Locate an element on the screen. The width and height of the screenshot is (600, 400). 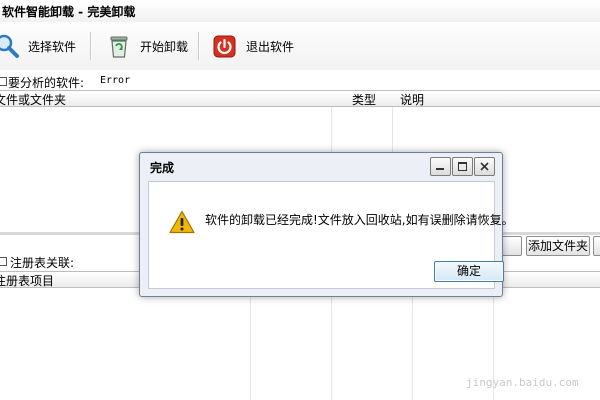
column-header-type: 类型 is located at coordinates (364, 99).